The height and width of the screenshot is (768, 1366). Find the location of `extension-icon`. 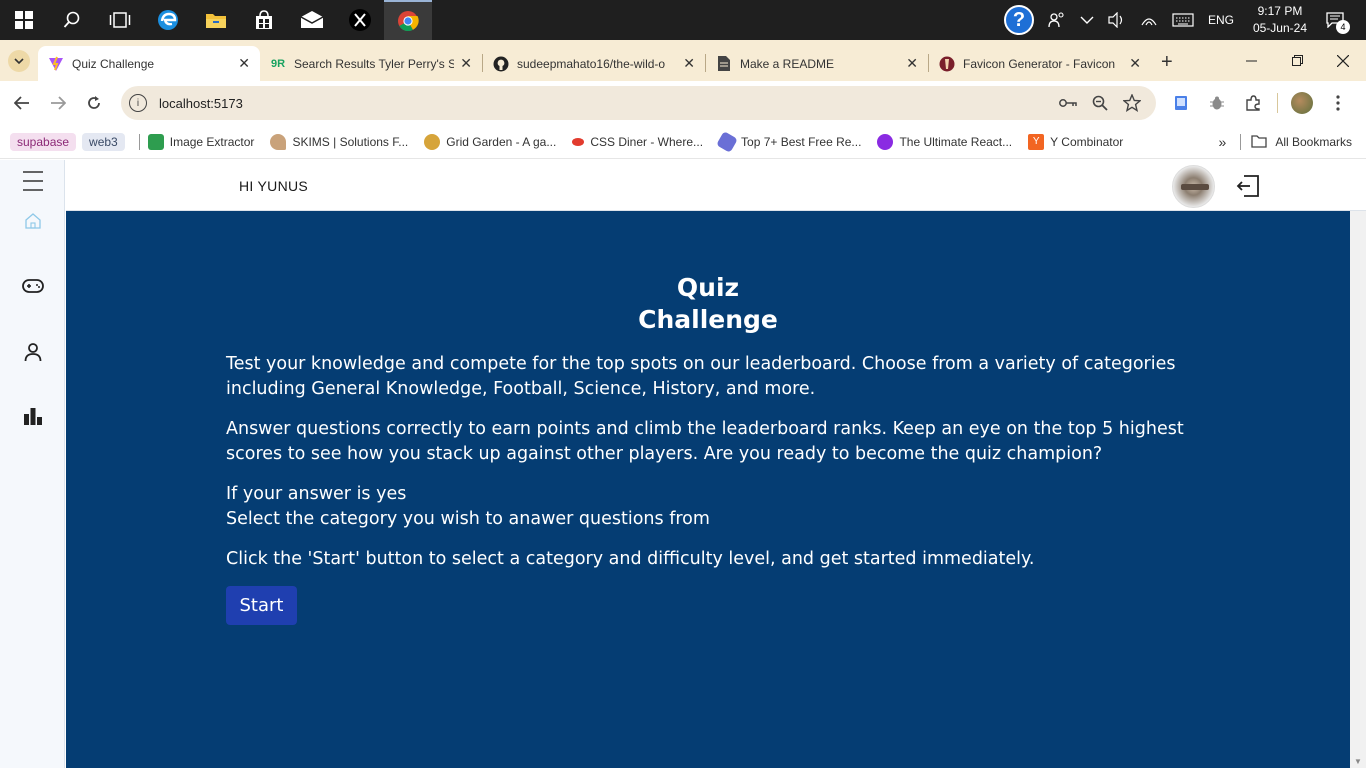

extension-icon is located at coordinates (1181, 103).